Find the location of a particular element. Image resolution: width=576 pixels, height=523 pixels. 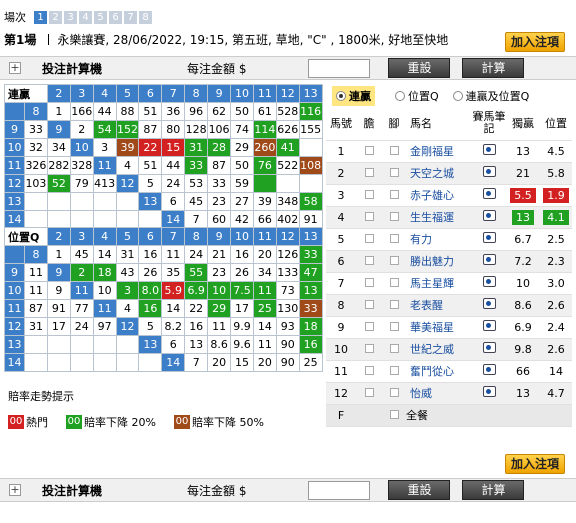

radio-quinella: 連贏 is located at coordinates (353, 96).